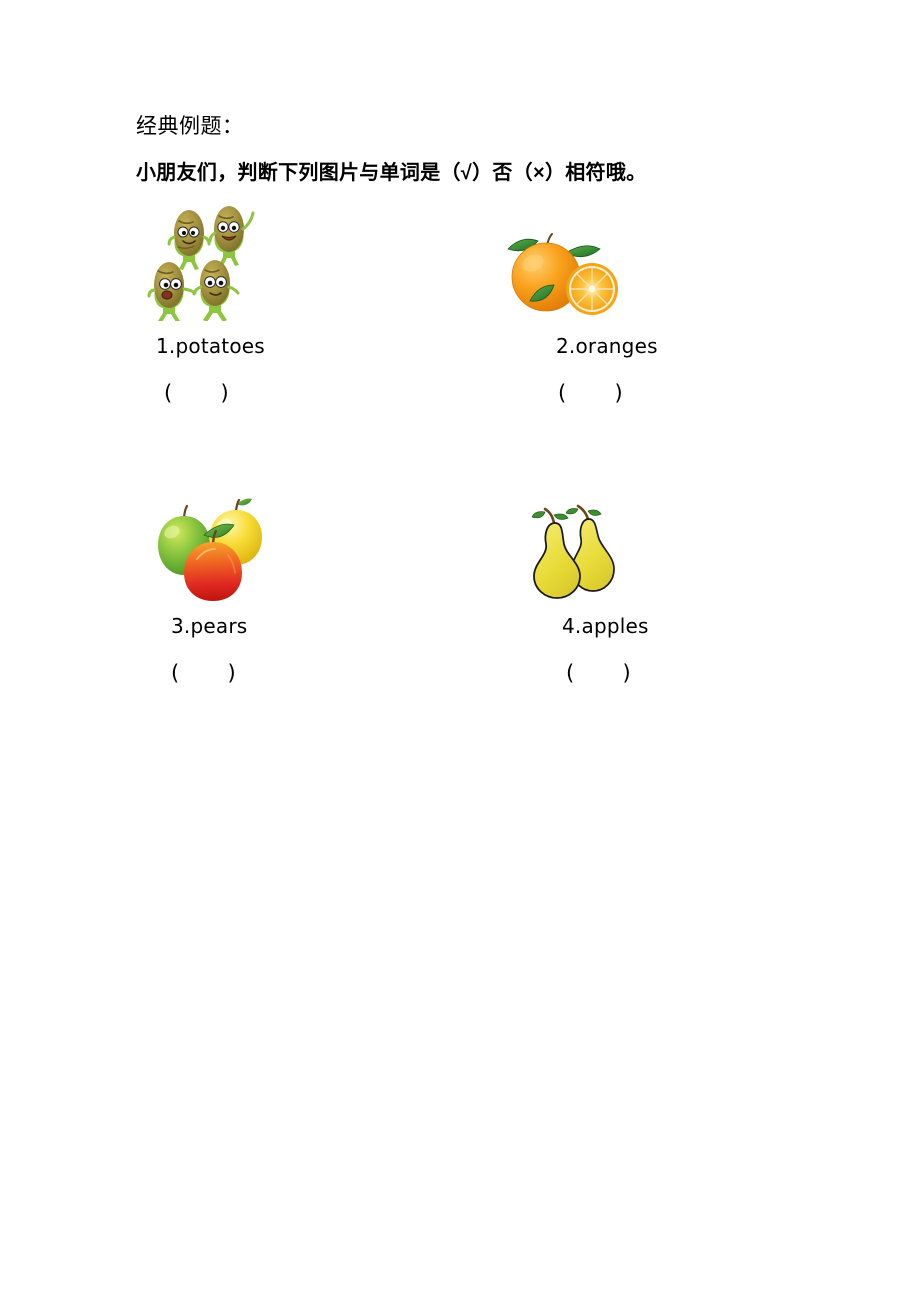  I want to click on apples-icon, so click(210, 549).